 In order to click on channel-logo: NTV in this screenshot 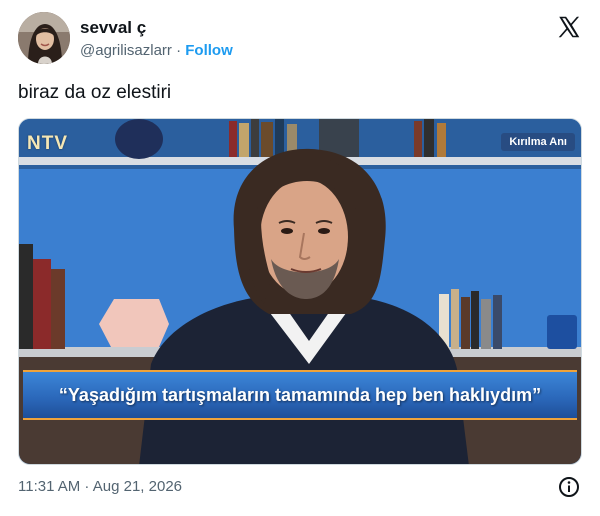, I will do `click(47, 143)`.